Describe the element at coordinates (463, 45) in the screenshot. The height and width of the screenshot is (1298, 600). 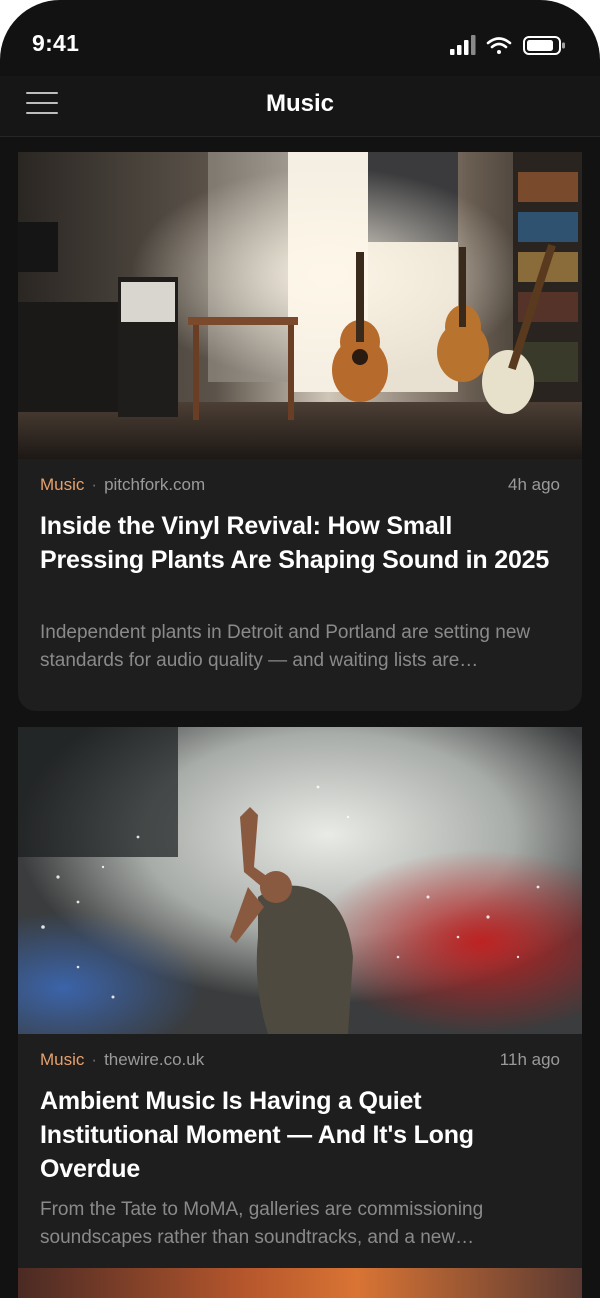
I see `cellular-signal-icon` at that location.